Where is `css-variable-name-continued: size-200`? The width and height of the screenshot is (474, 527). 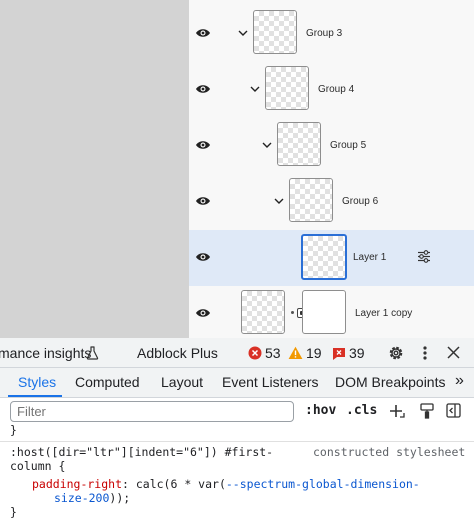
css-variable-name-continued: size-200 is located at coordinates (81, 498).